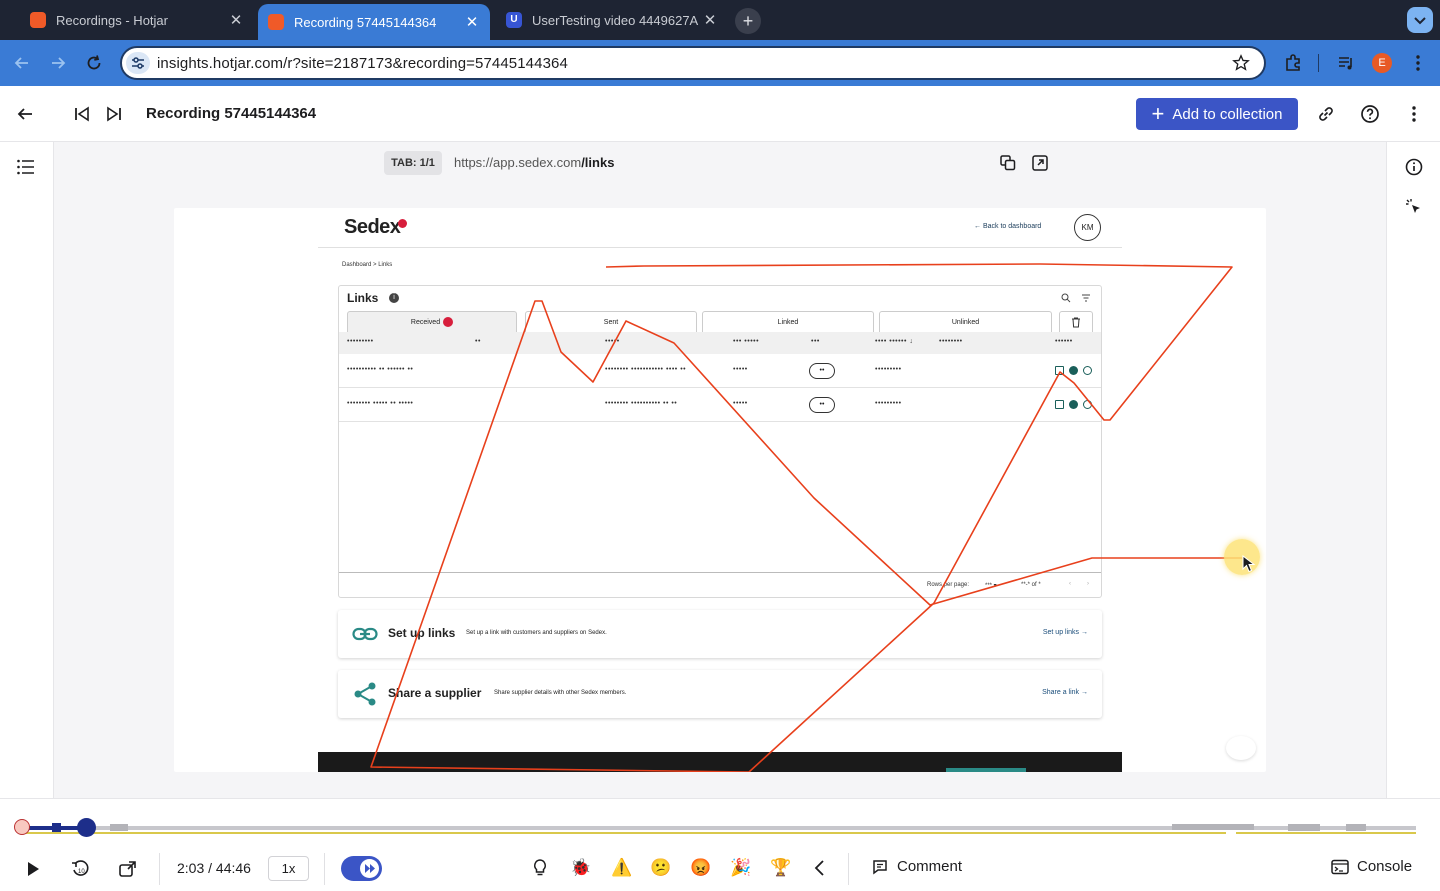  I want to click on skip-back-10-icon: 10, so click(81, 869).